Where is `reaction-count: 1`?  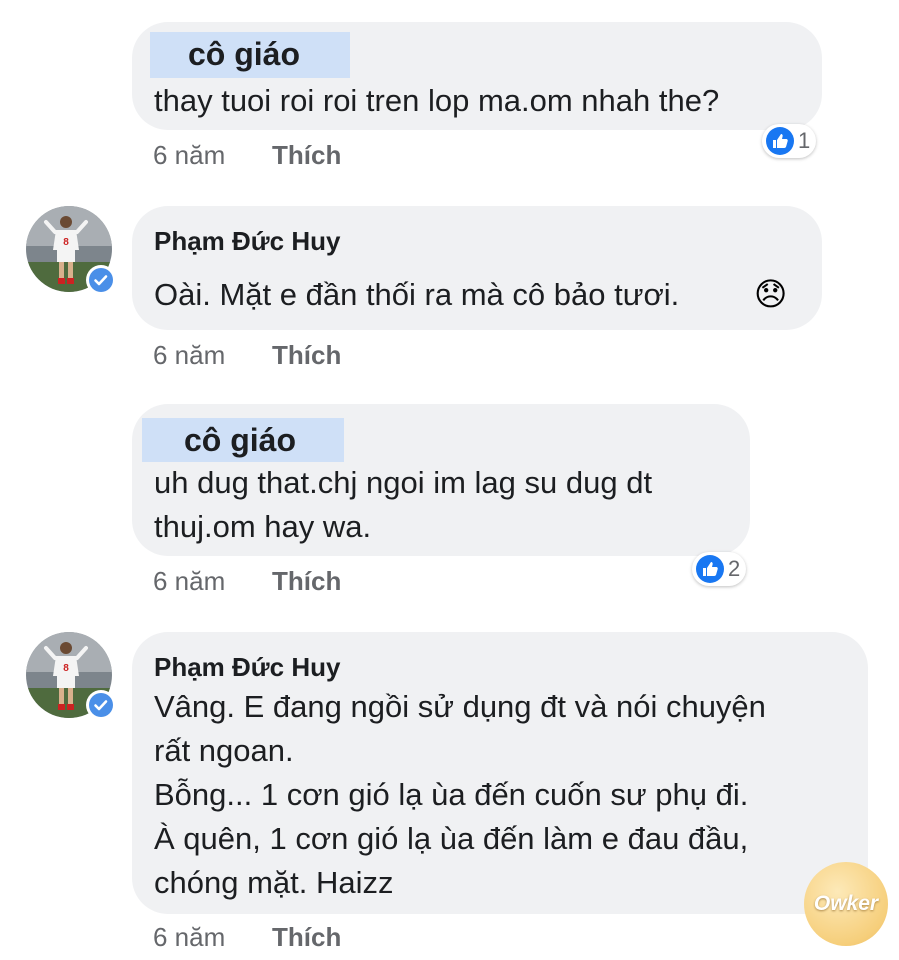 reaction-count: 1 is located at coordinates (804, 140).